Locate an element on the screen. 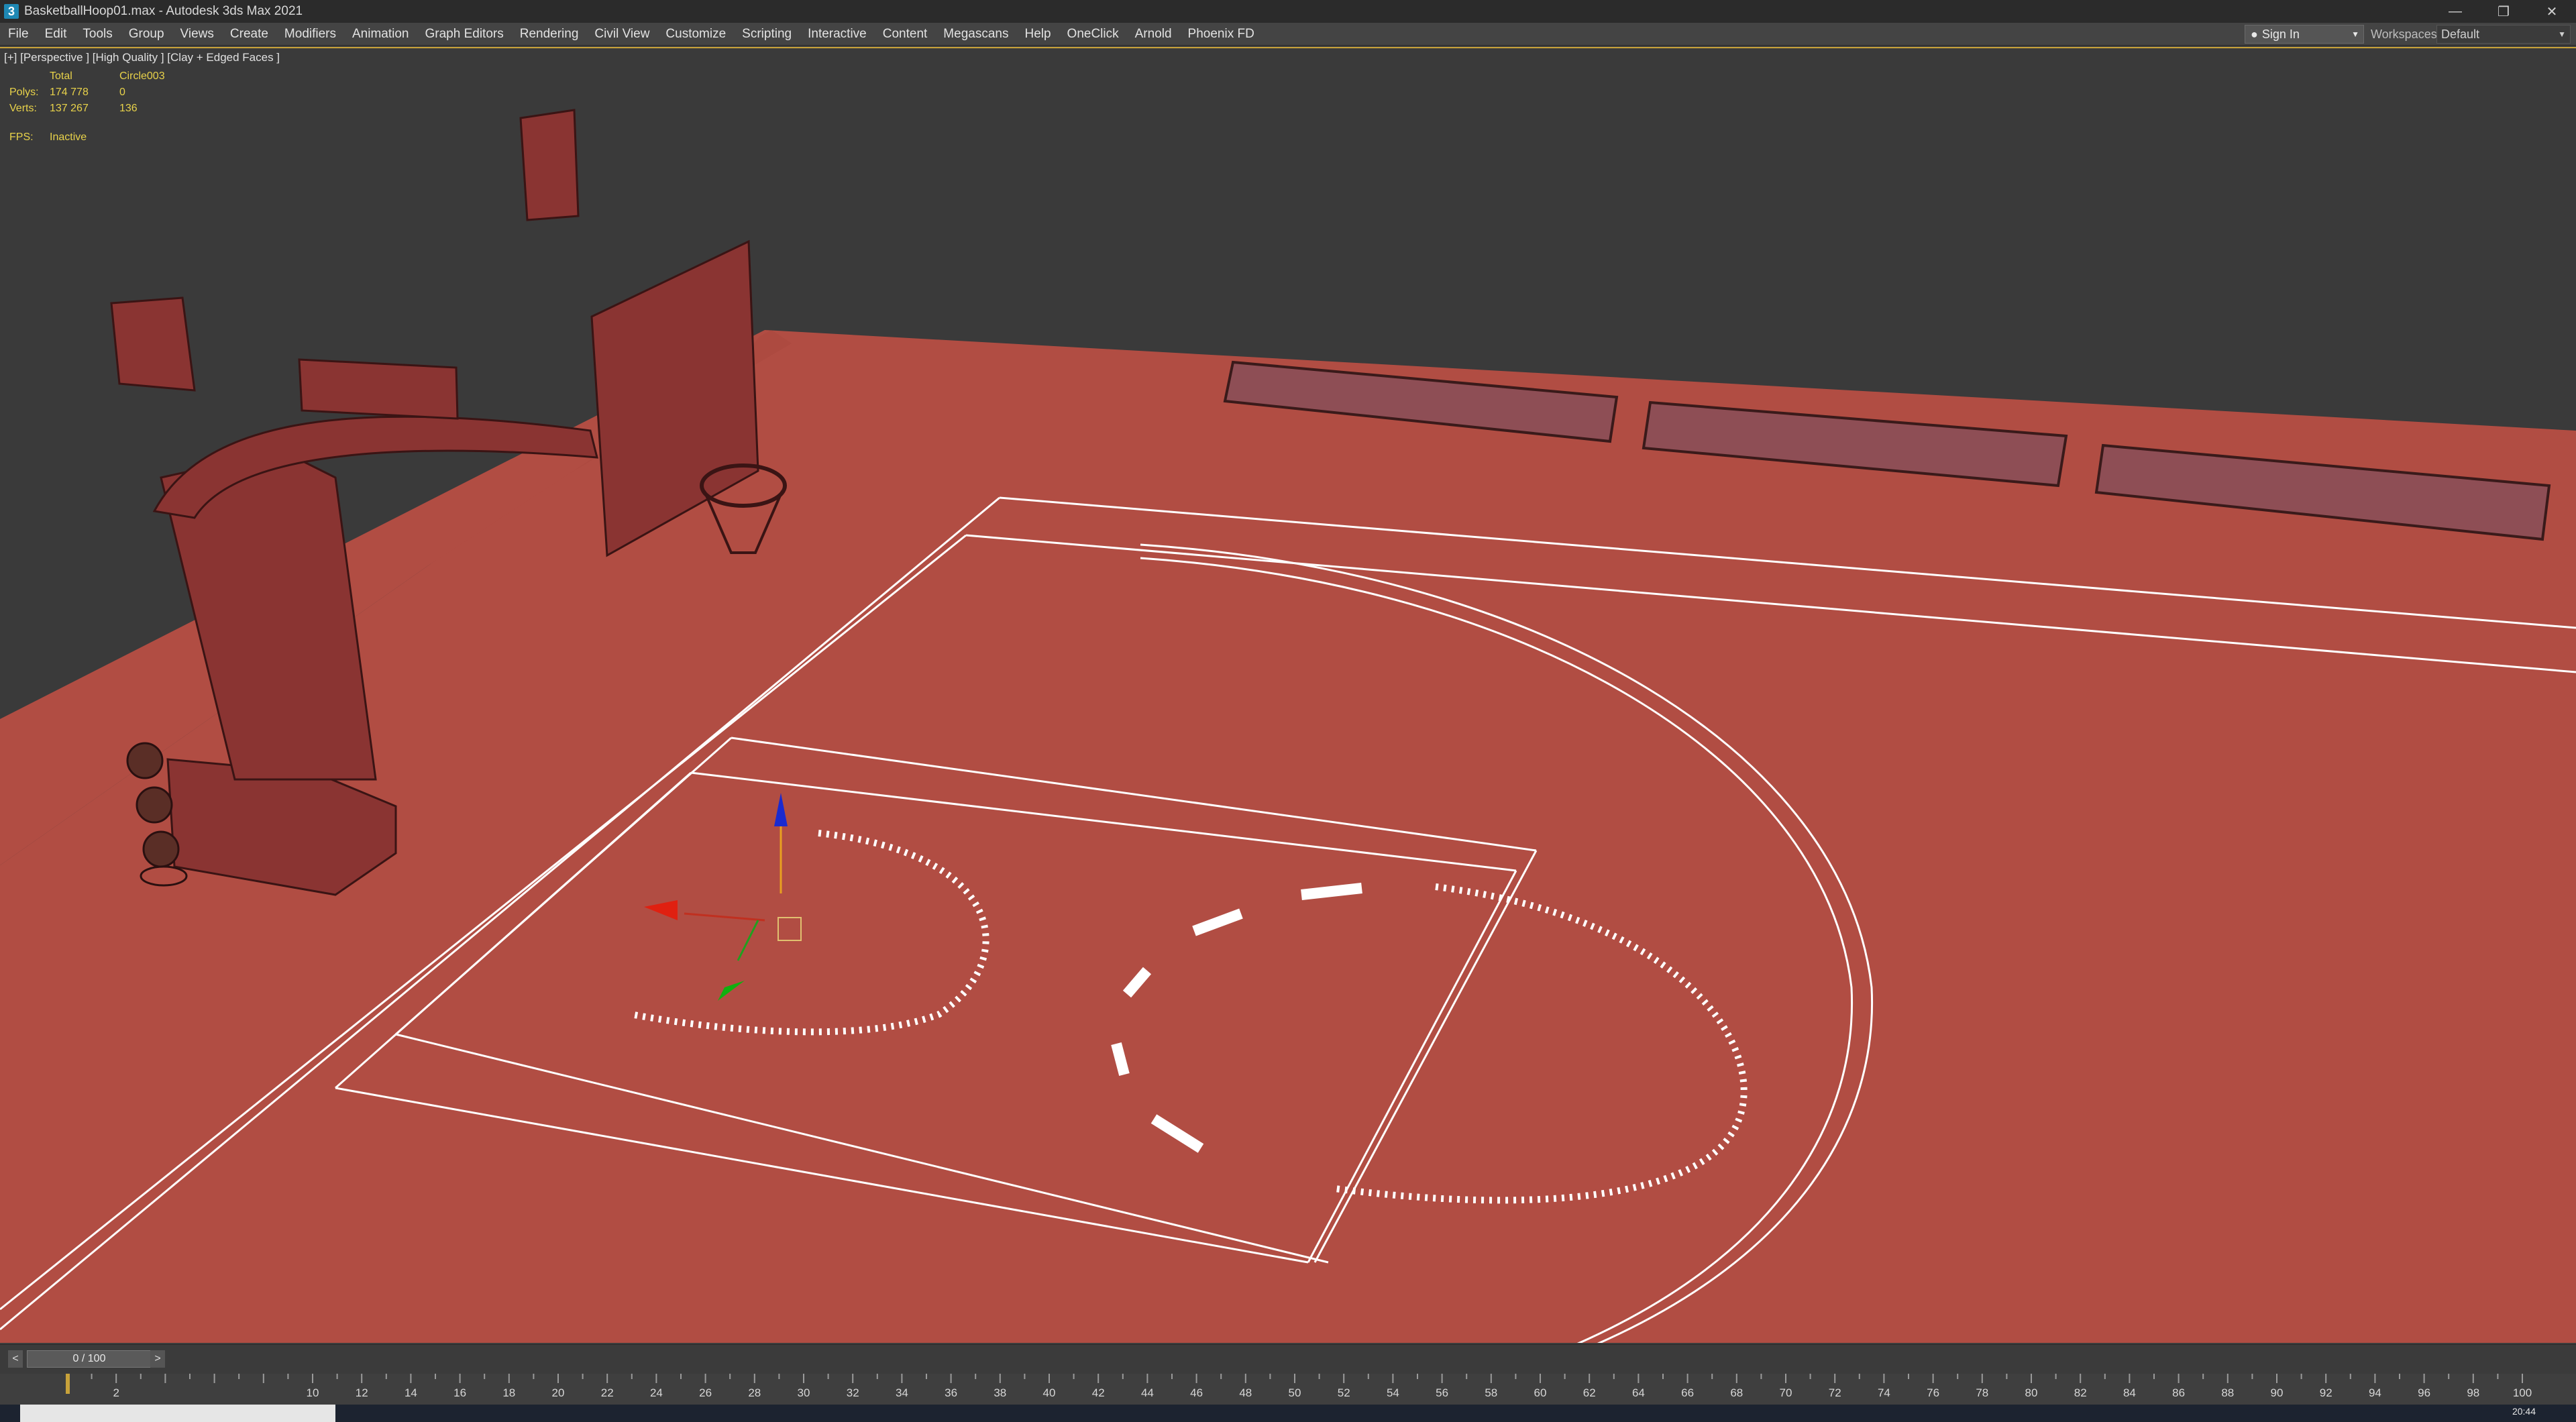  track-tick-label: 58 is located at coordinates (1491, 1393).